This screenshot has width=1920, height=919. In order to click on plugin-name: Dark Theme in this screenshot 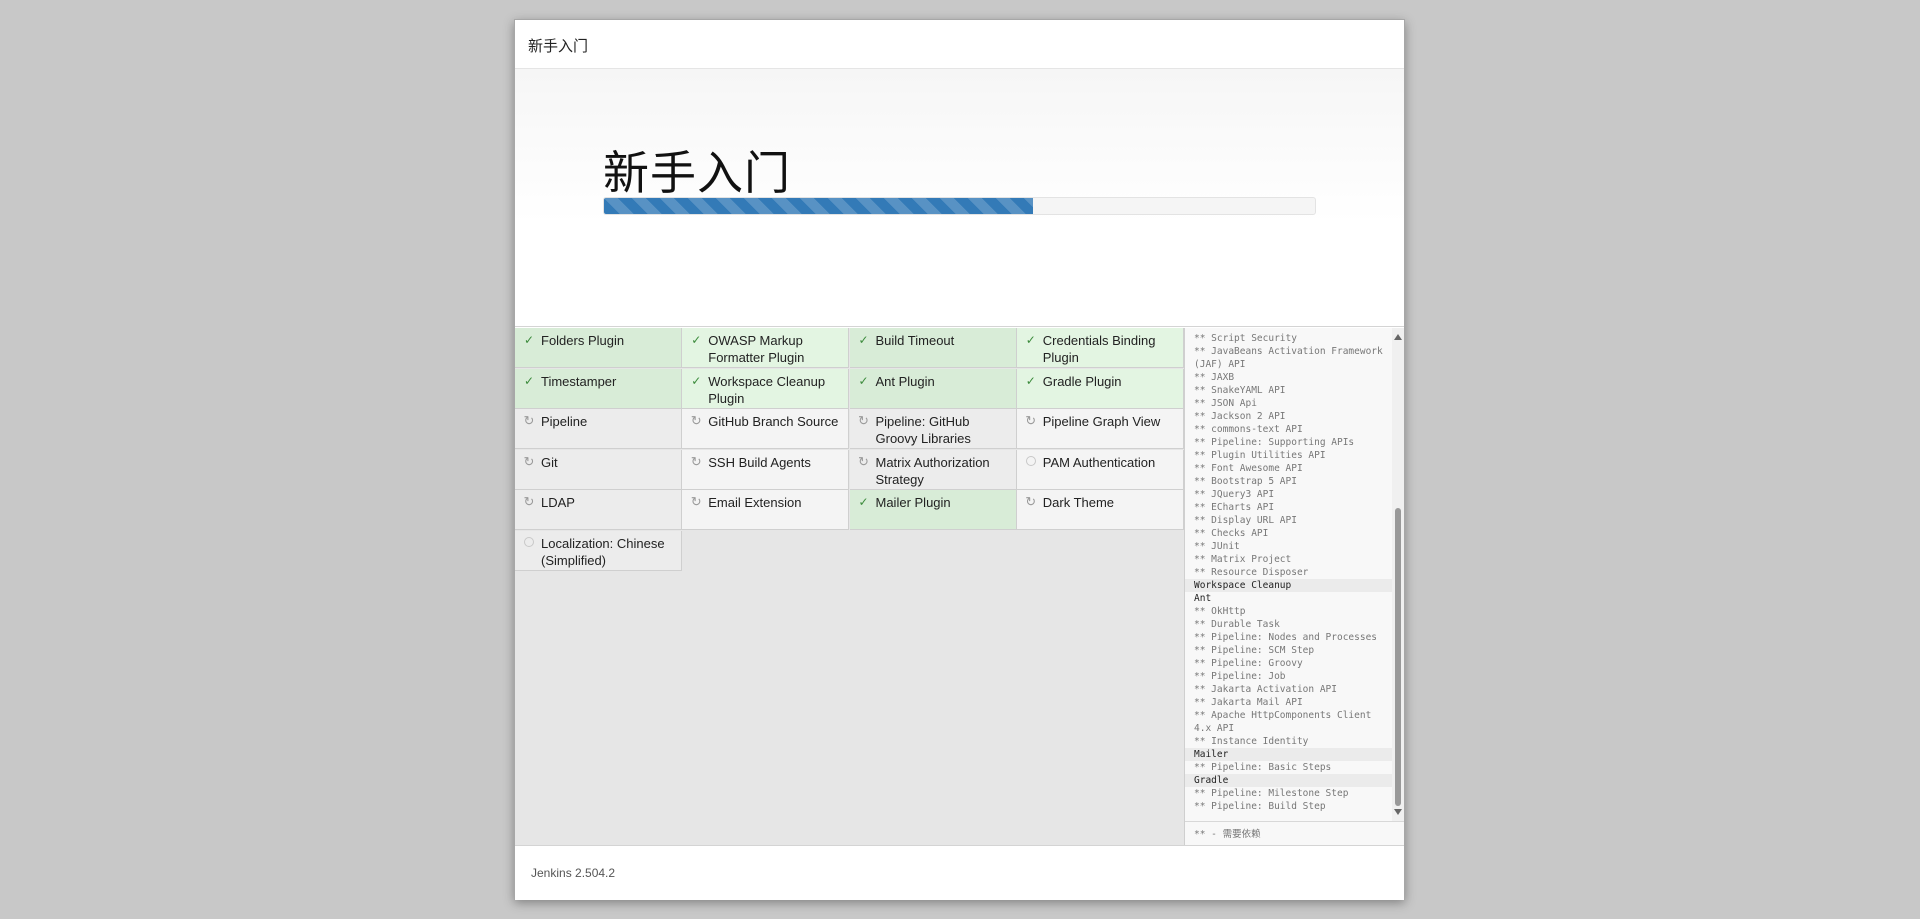, I will do `click(1078, 502)`.